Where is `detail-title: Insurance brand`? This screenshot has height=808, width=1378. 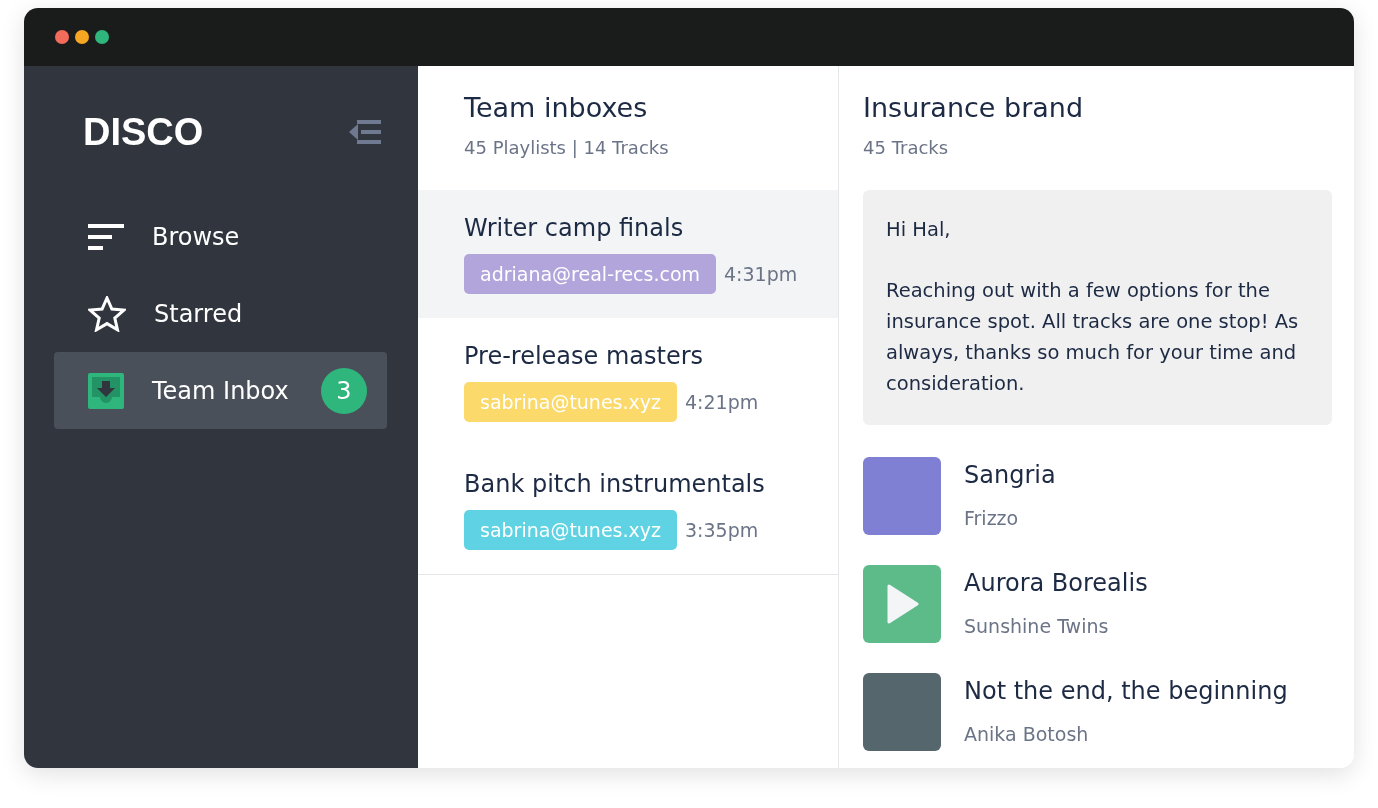
detail-title: Insurance brand is located at coordinates (974, 107).